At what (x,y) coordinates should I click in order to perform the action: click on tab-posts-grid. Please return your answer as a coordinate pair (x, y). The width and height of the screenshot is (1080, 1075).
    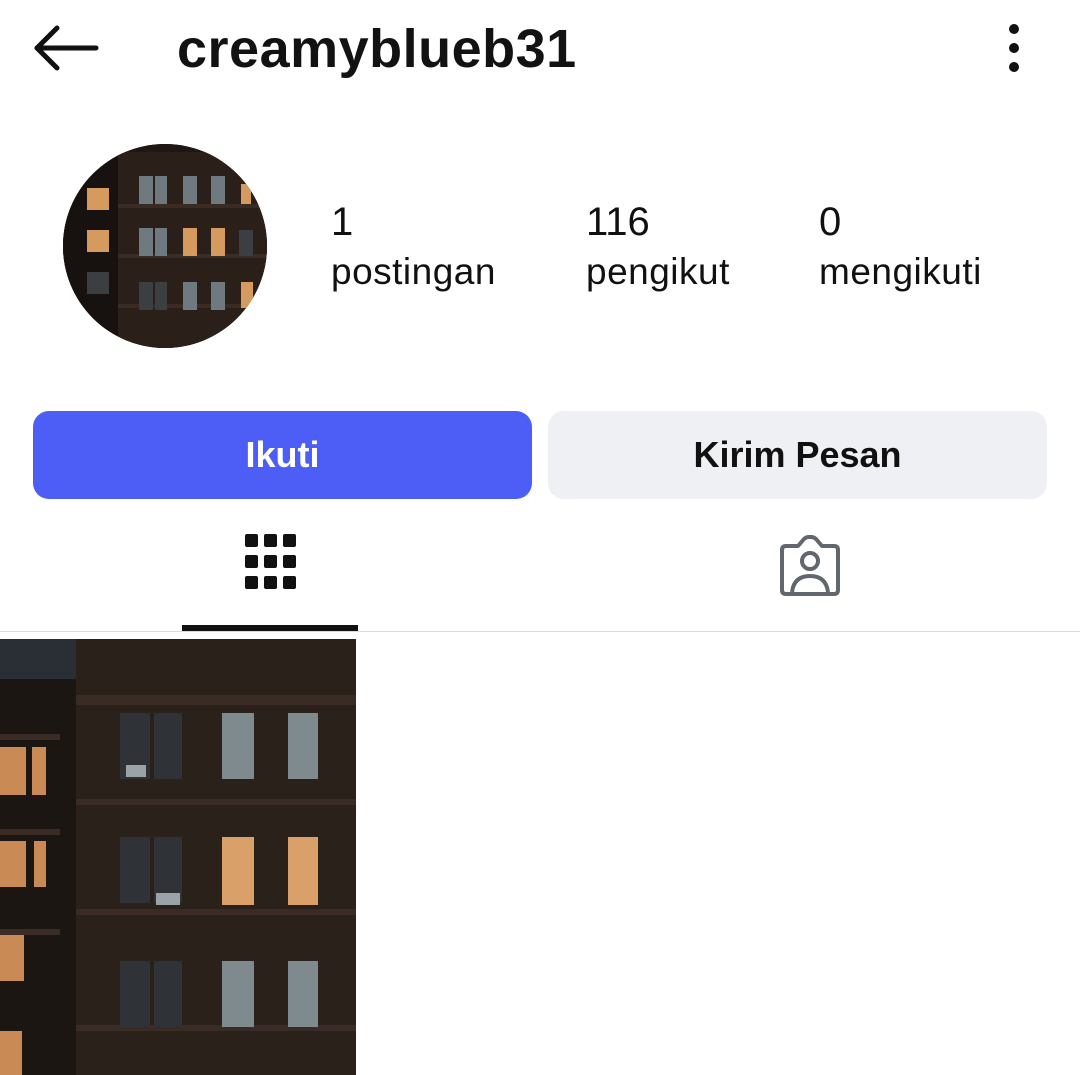
    Looking at the image, I should click on (270, 576).